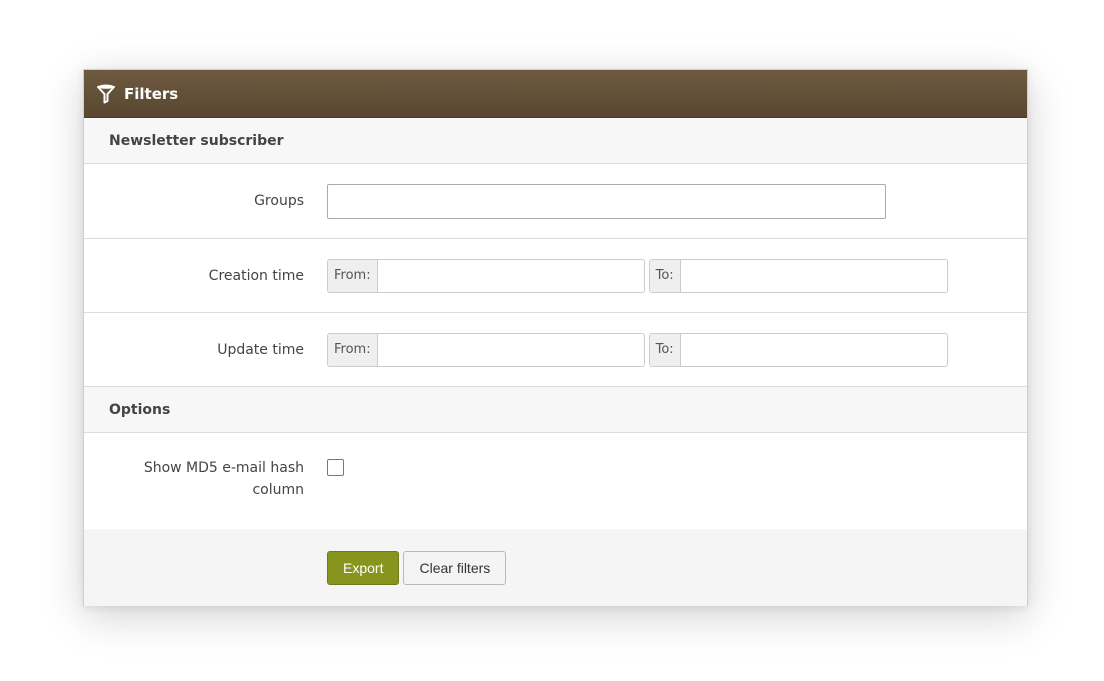 The width and height of the screenshot is (1104, 681). What do you see at coordinates (260, 349) in the screenshot?
I see `update-time-label: Update time` at bounding box center [260, 349].